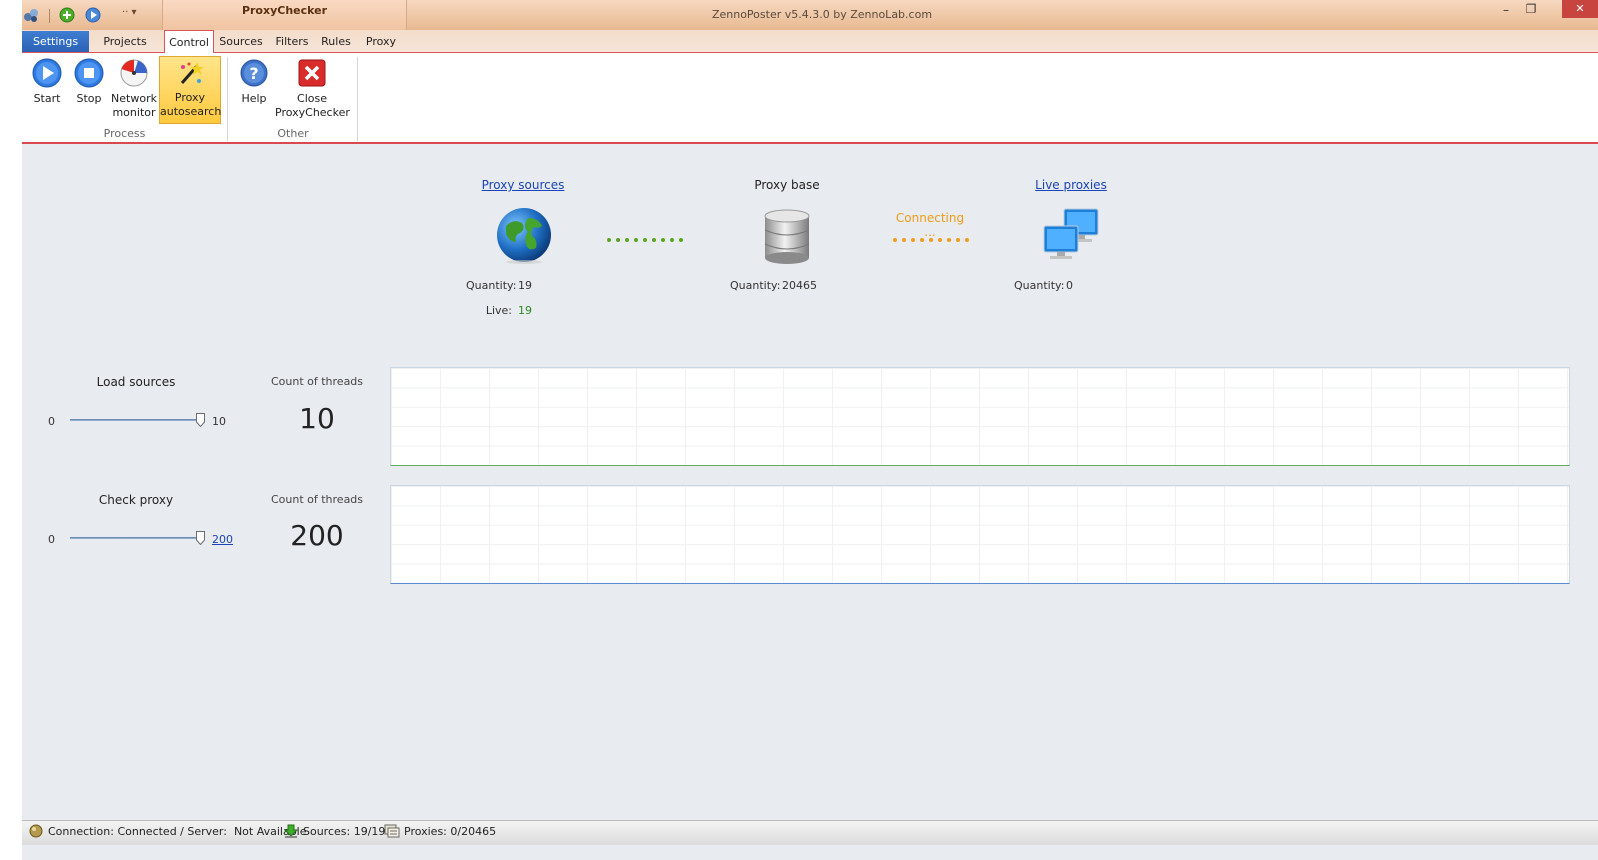 This screenshot has width=1598, height=860. Describe the element at coordinates (523, 185) in the screenshot. I see `proxy-sources-link: Proxy sources` at that location.